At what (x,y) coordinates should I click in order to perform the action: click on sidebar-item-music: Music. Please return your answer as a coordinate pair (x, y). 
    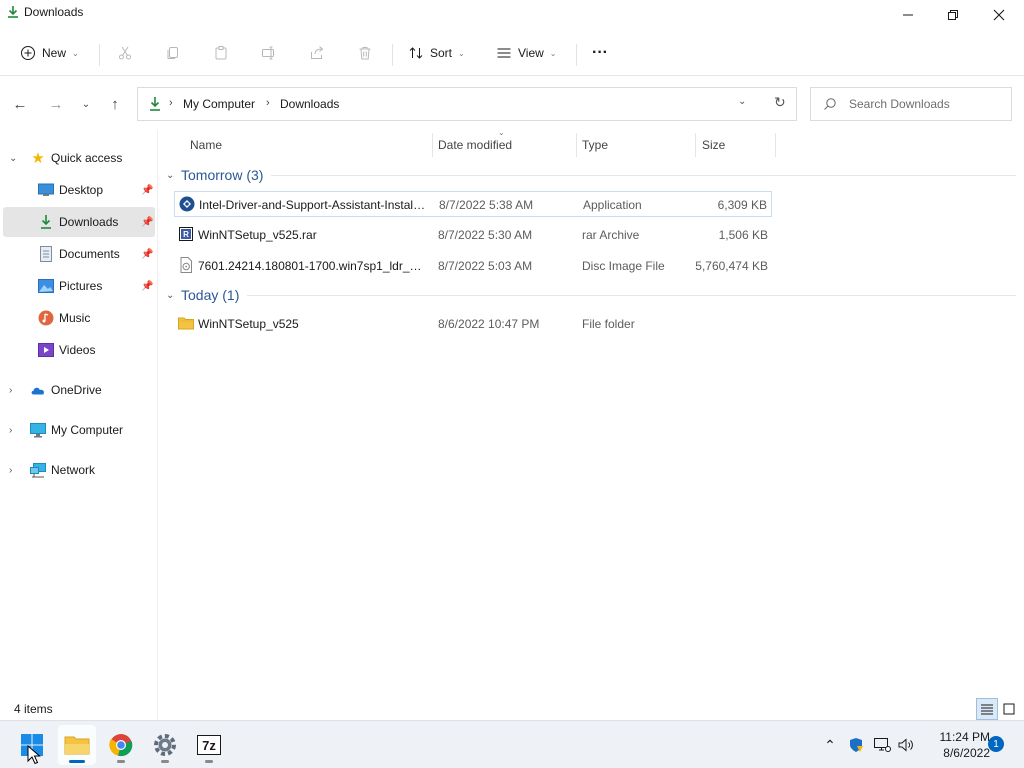
    Looking at the image, I should click on (77, 318).